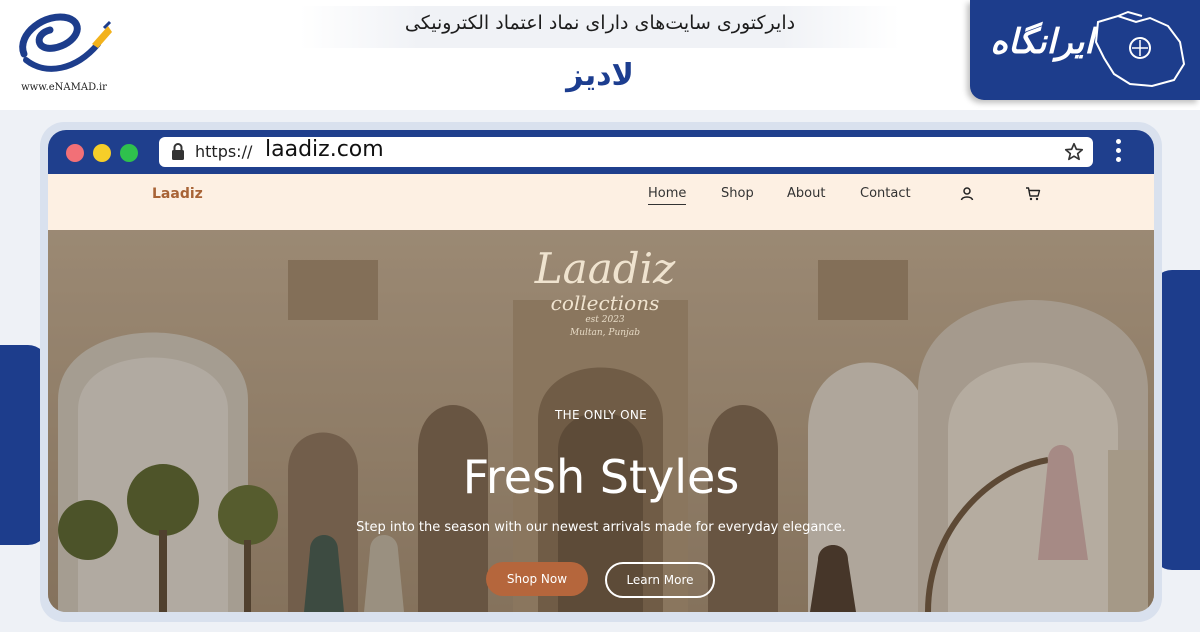 The image size is (1200, 632). Describe the element at coordinates (605, 268) in the screenshot. I see `hero-brand-name: Laadiz` at that location.